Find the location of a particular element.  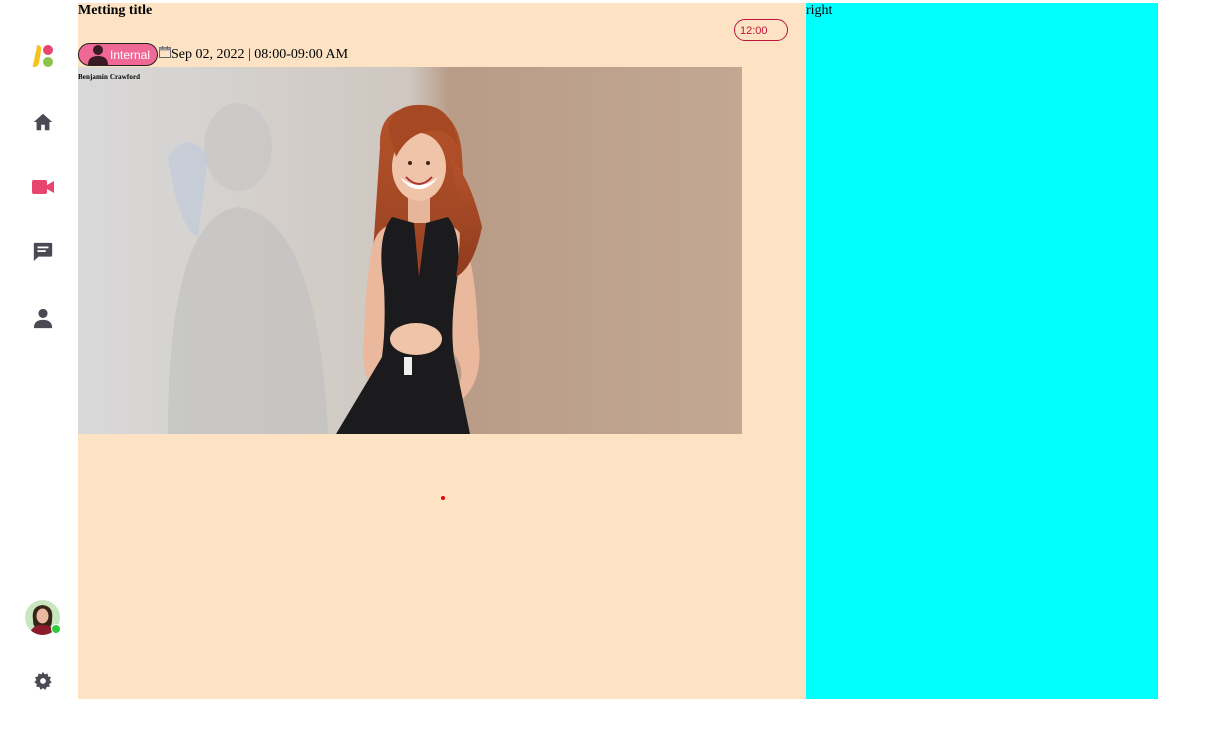

meeting-type-label: Internal is located at coordinates (130, 54).